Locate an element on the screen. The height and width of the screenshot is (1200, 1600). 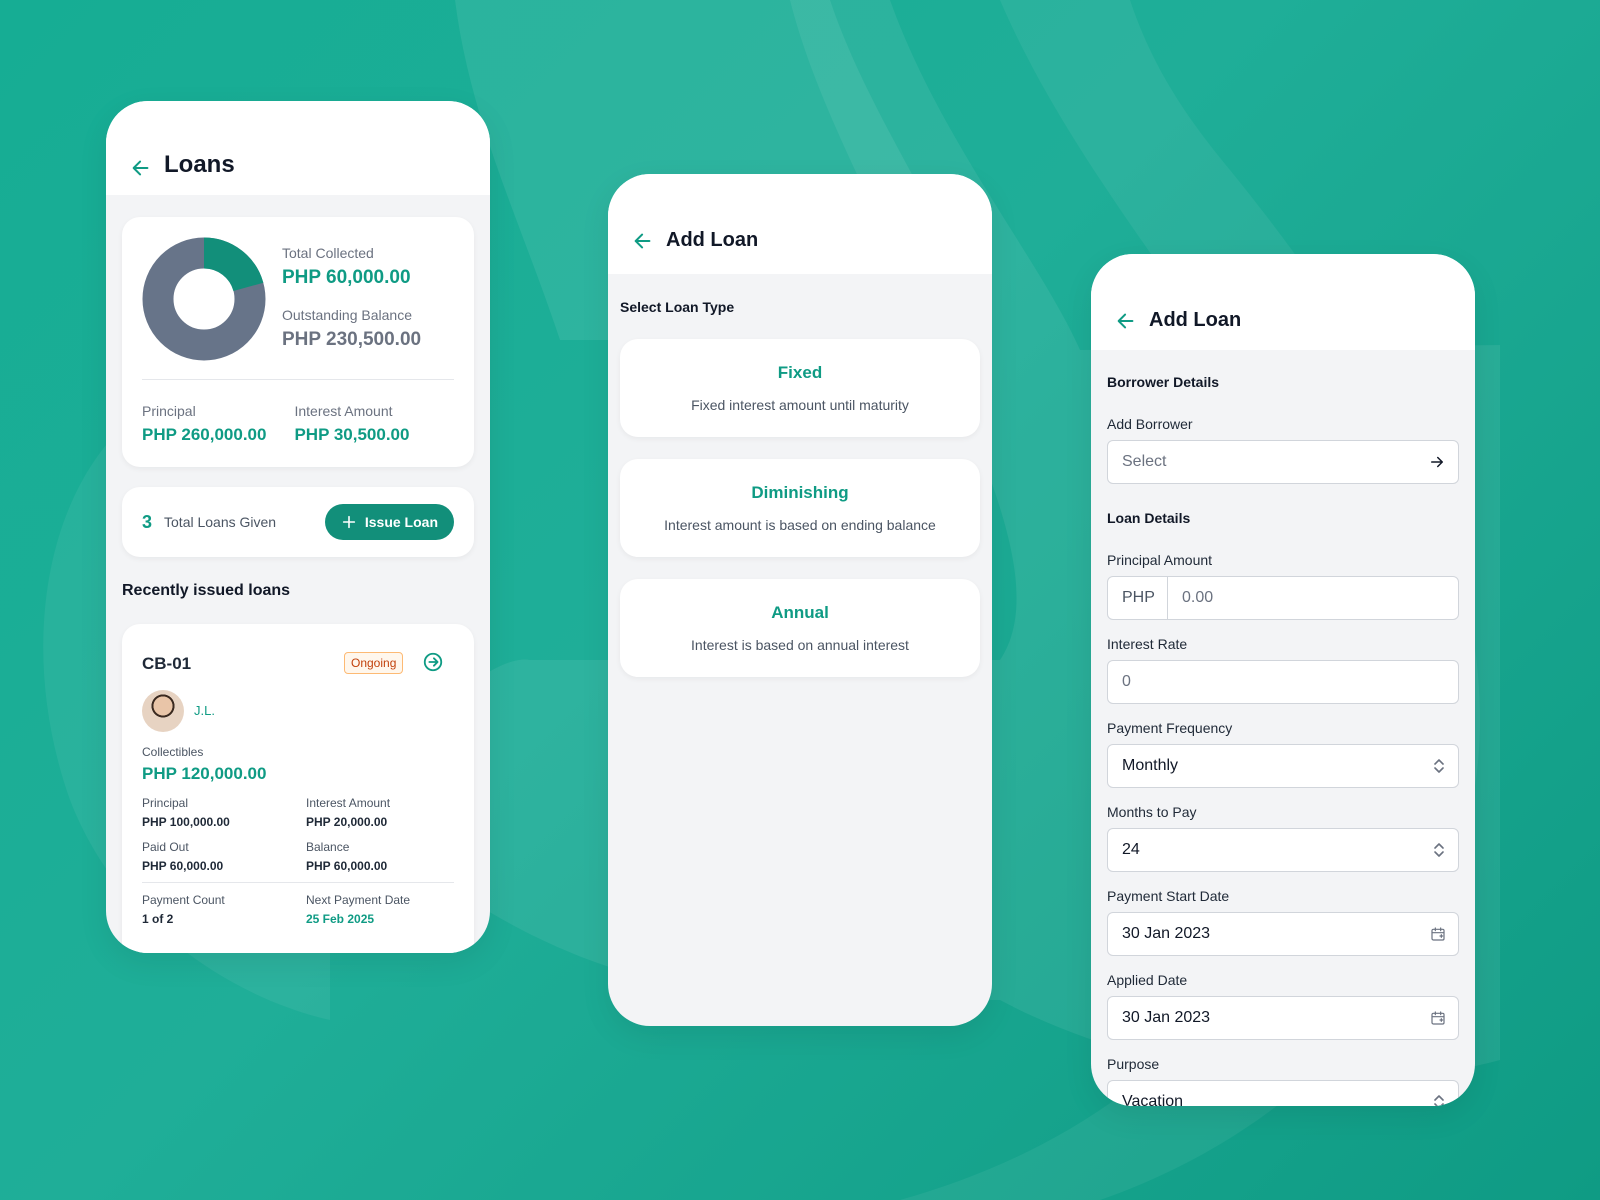
issue-loan-label: Issue Loan is located at coordinates (401, 522).